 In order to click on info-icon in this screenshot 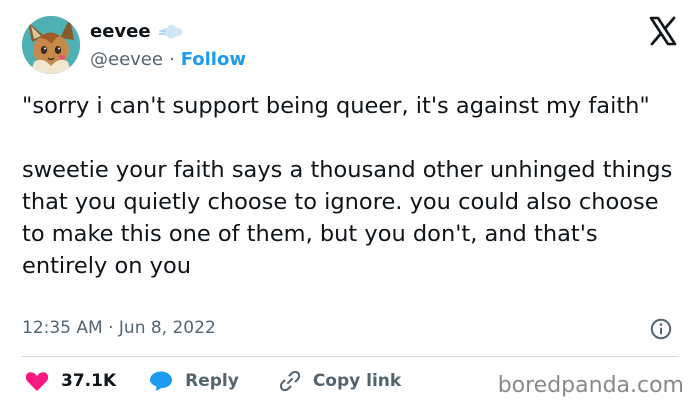, I will do `click(661, 329)`.